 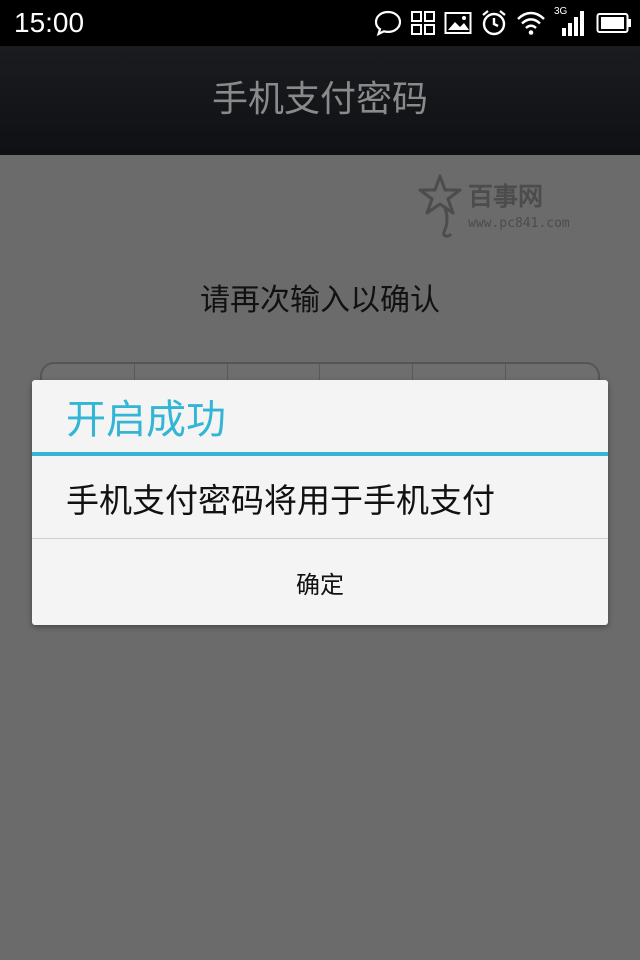 What do you see at coordinates (320, 300) in the screenshot?
I see `confirm-prompt: 请再次输入以确认` at bounding box center [320, 300].